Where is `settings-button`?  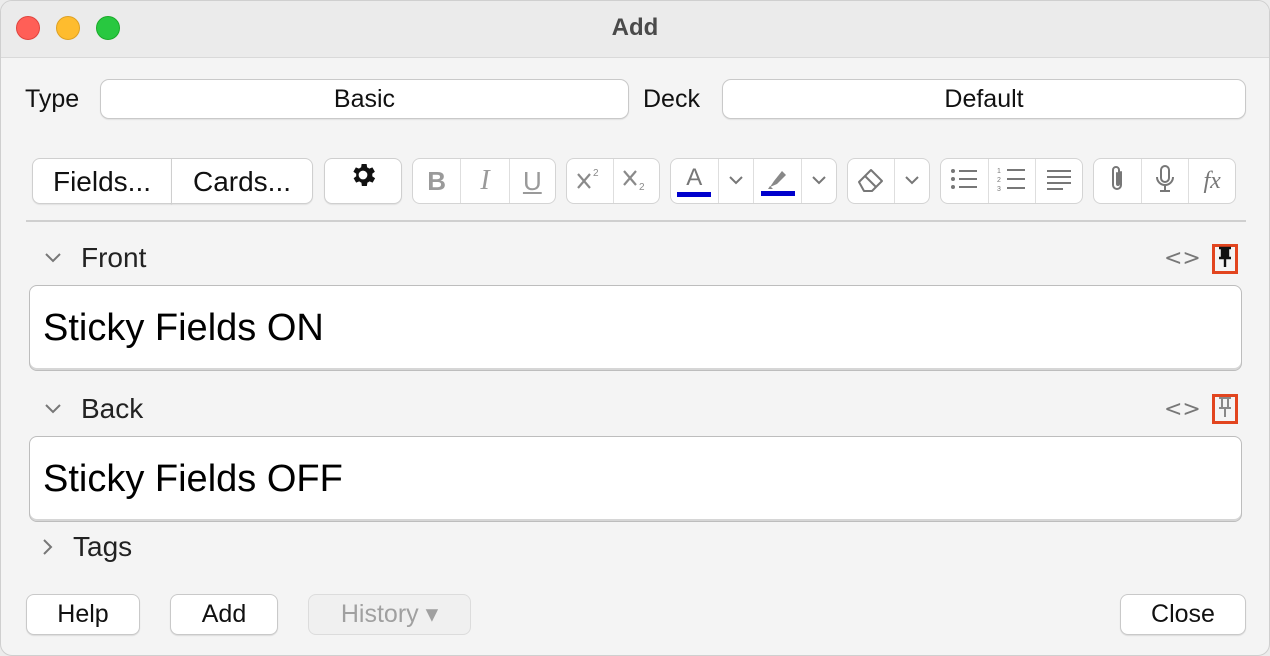
settings-button is located at coordinates (363, 181).